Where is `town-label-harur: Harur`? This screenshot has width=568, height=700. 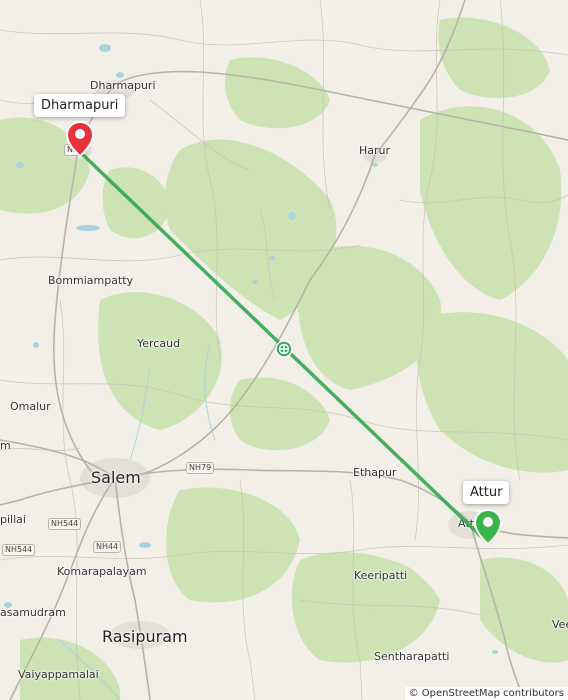 town-label-harur: Harur is located at coordinates (375, 150).